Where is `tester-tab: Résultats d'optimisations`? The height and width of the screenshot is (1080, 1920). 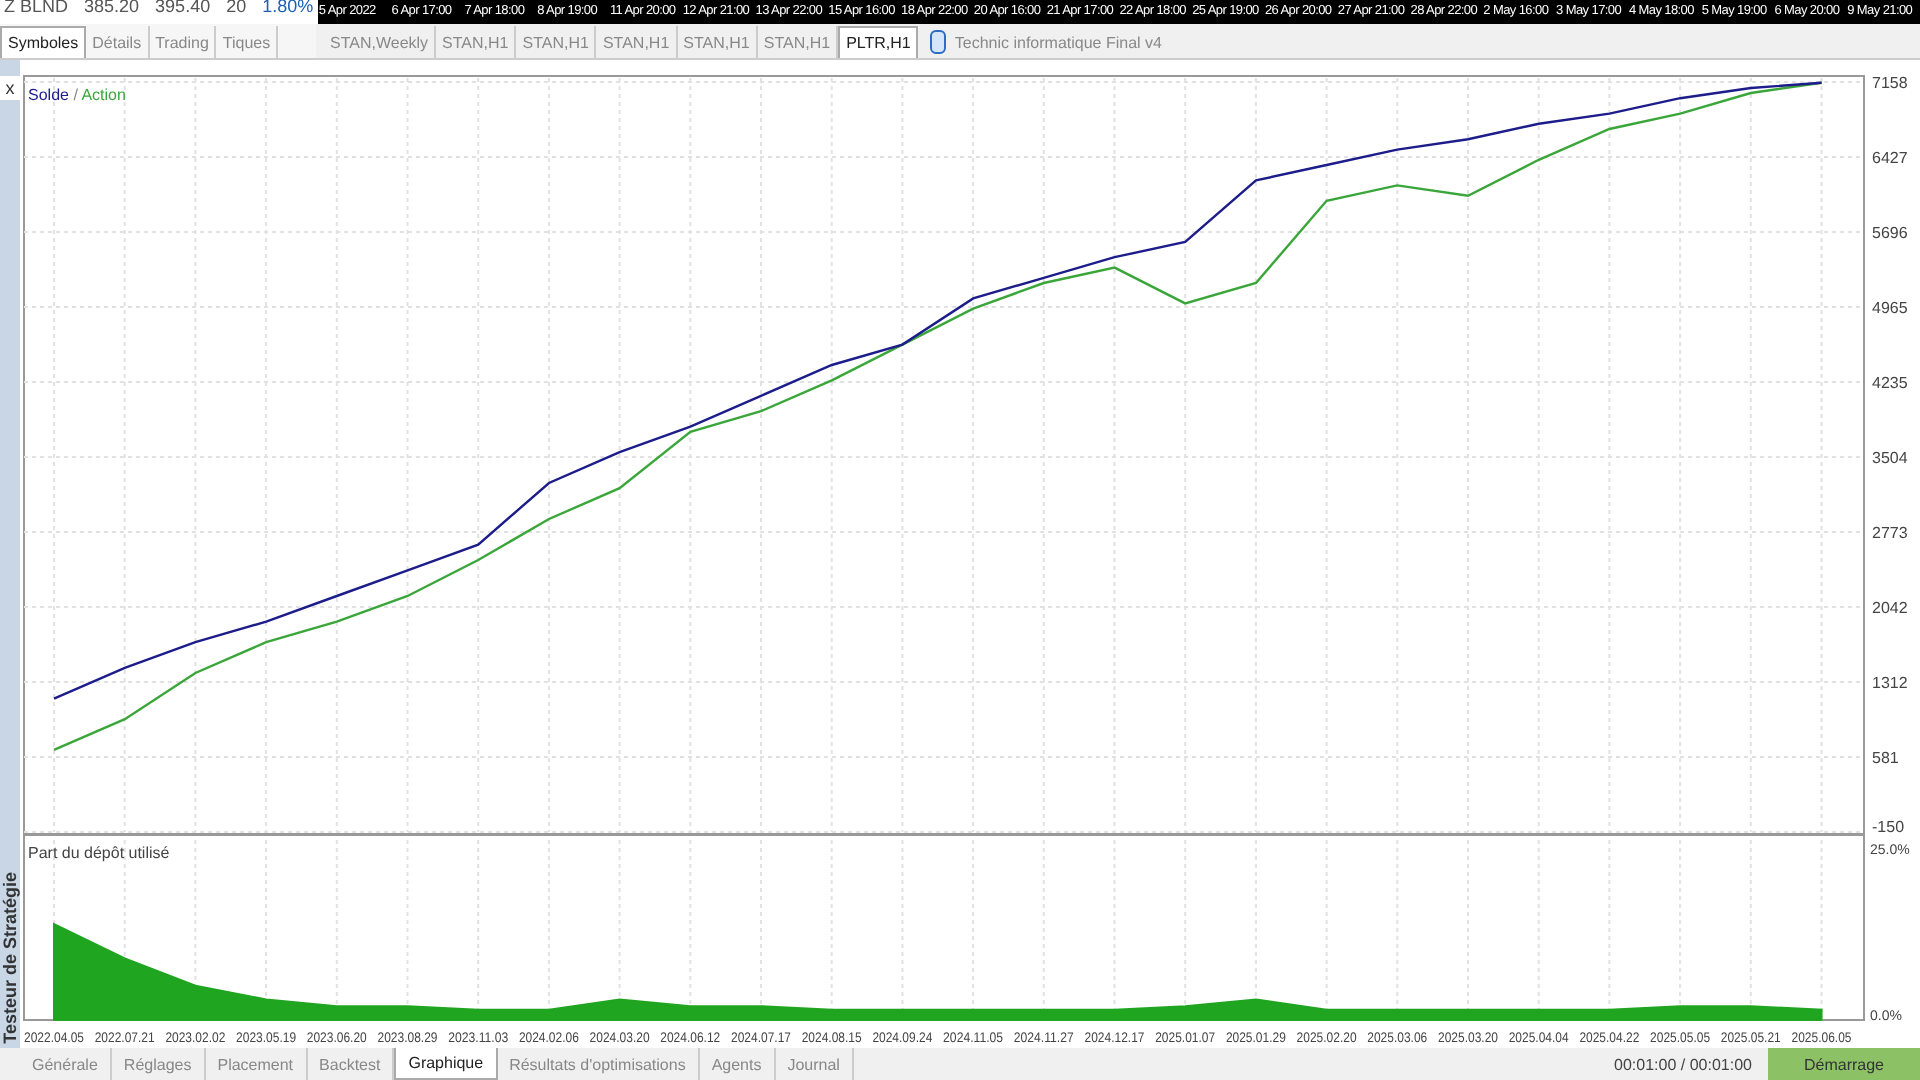
tester-tab: Résultats d'optimisations is located at coordinates (598, 1064).